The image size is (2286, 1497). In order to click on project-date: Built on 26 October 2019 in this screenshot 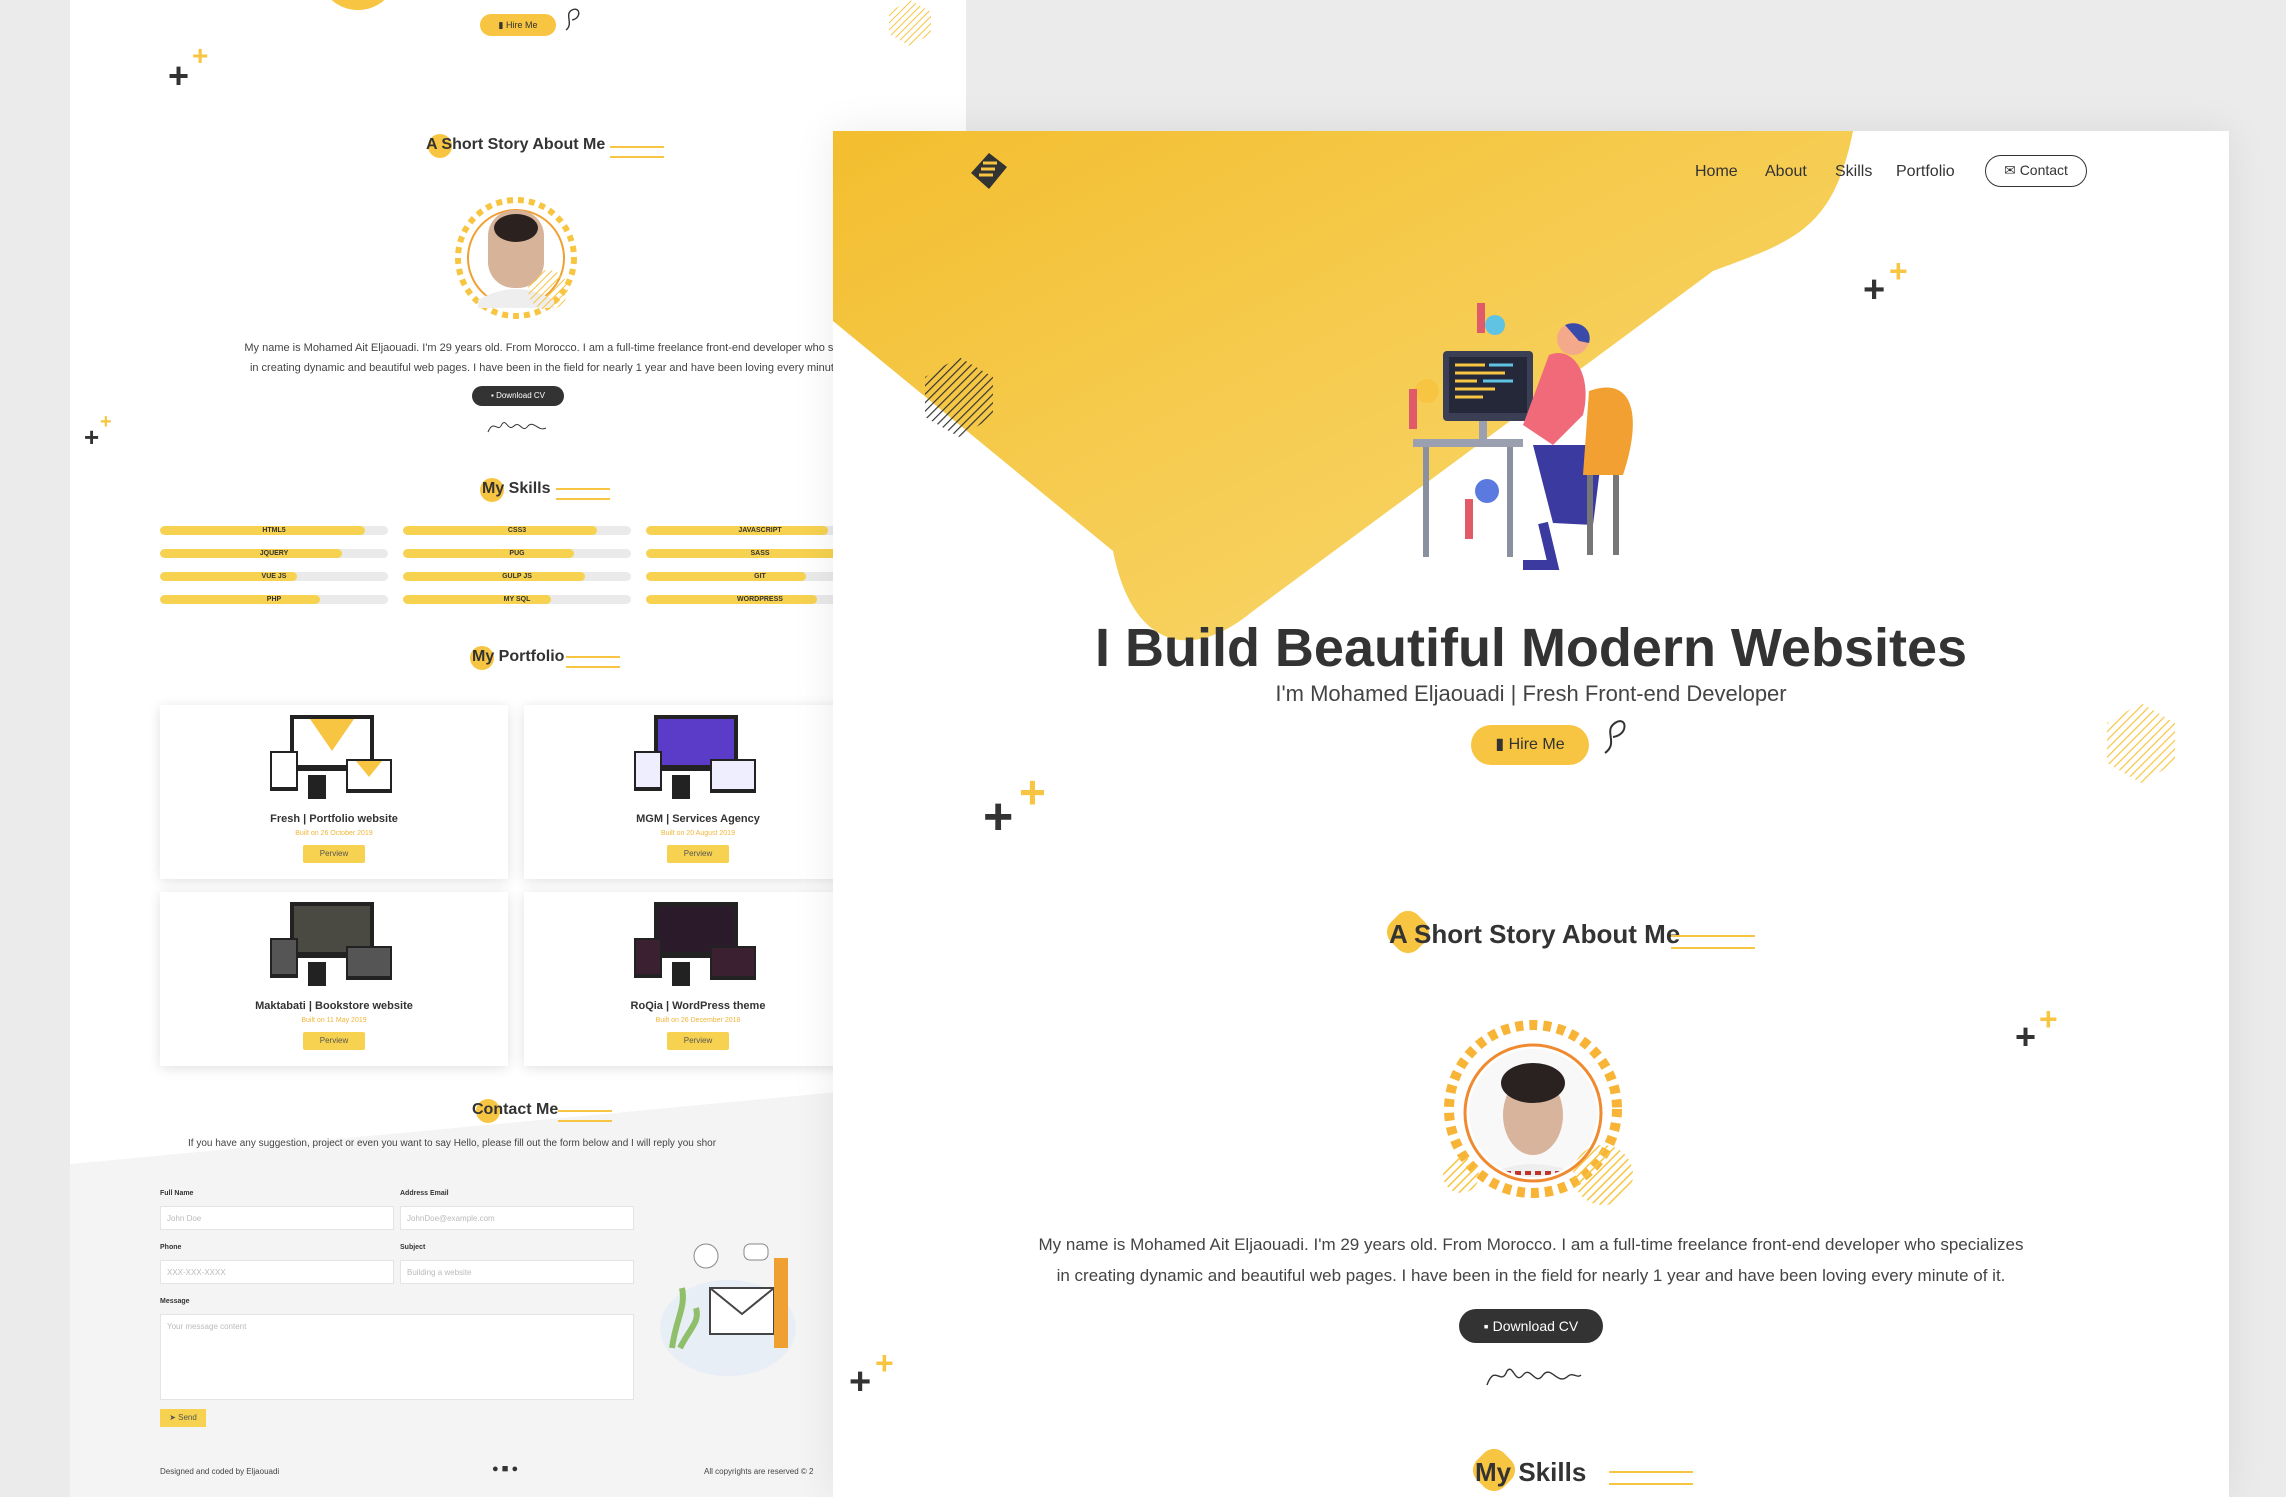, I will do `click(334, 833)`.